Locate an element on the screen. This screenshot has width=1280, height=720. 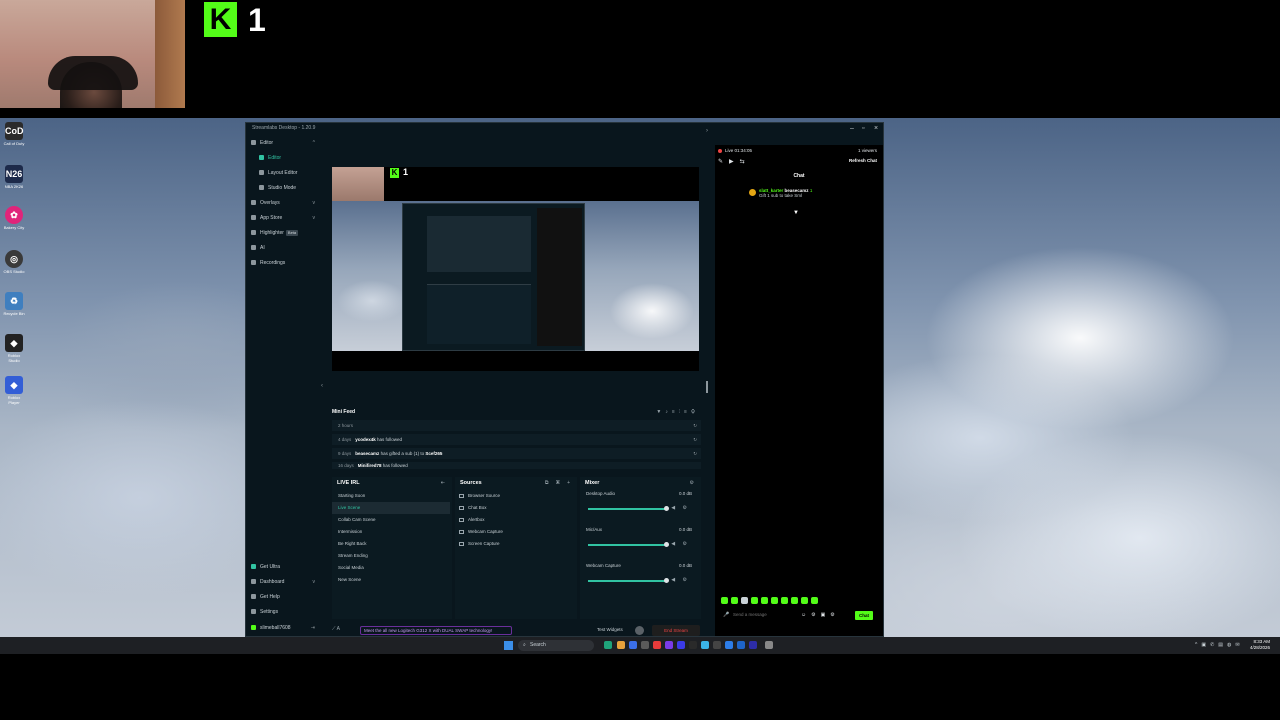
nav-editor: Editor ^ is located at coordinates (285, 143).